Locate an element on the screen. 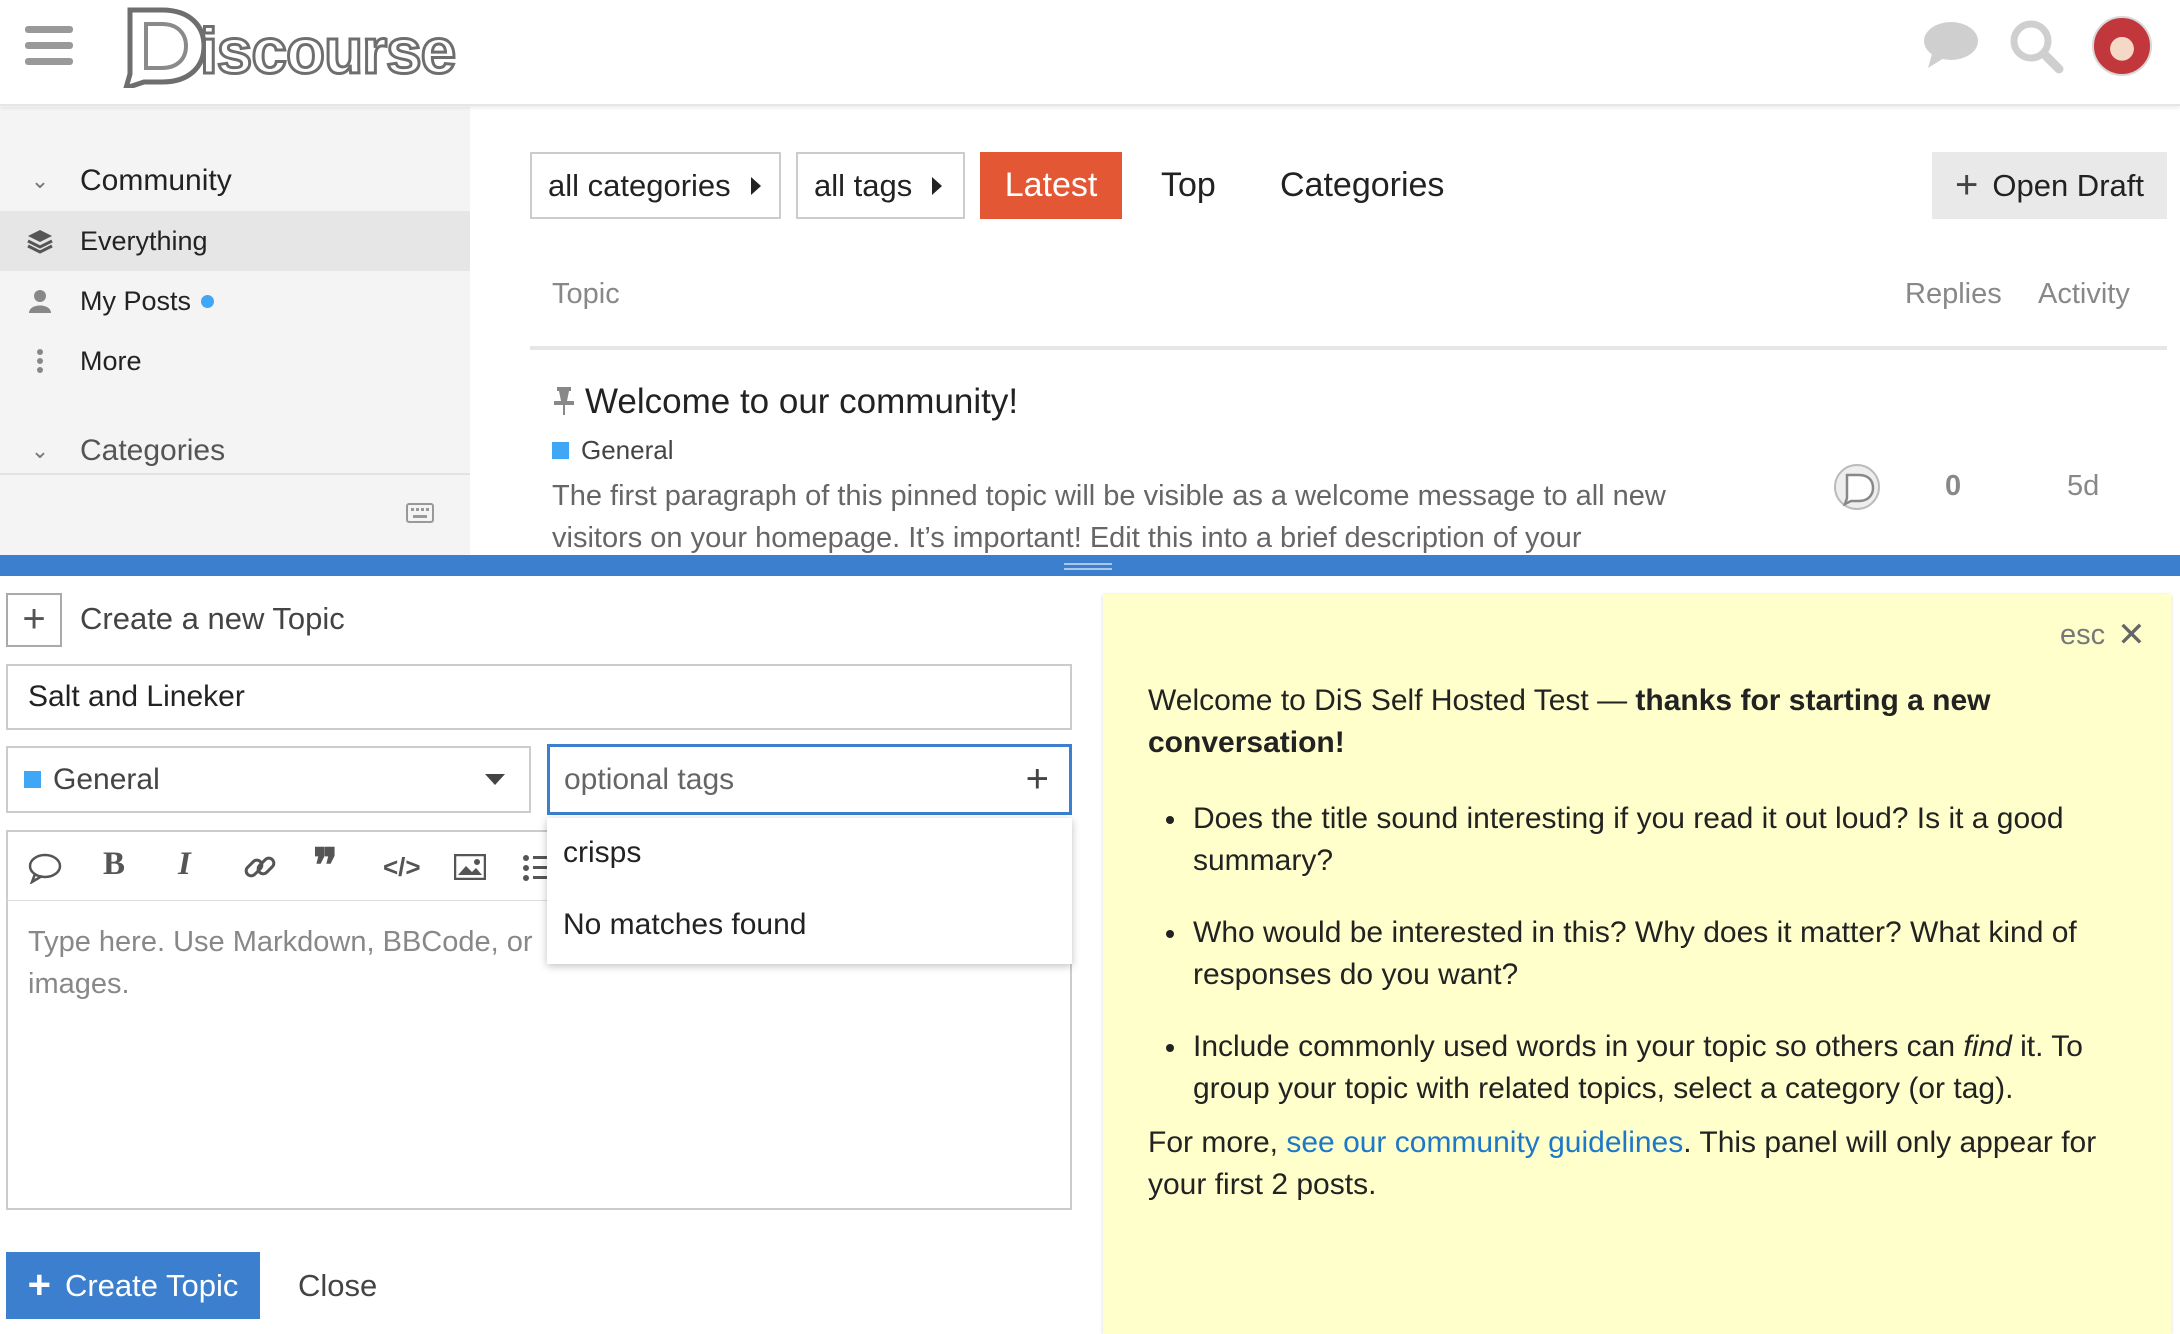  caret-down-icon is located at coordinates (495, 779).